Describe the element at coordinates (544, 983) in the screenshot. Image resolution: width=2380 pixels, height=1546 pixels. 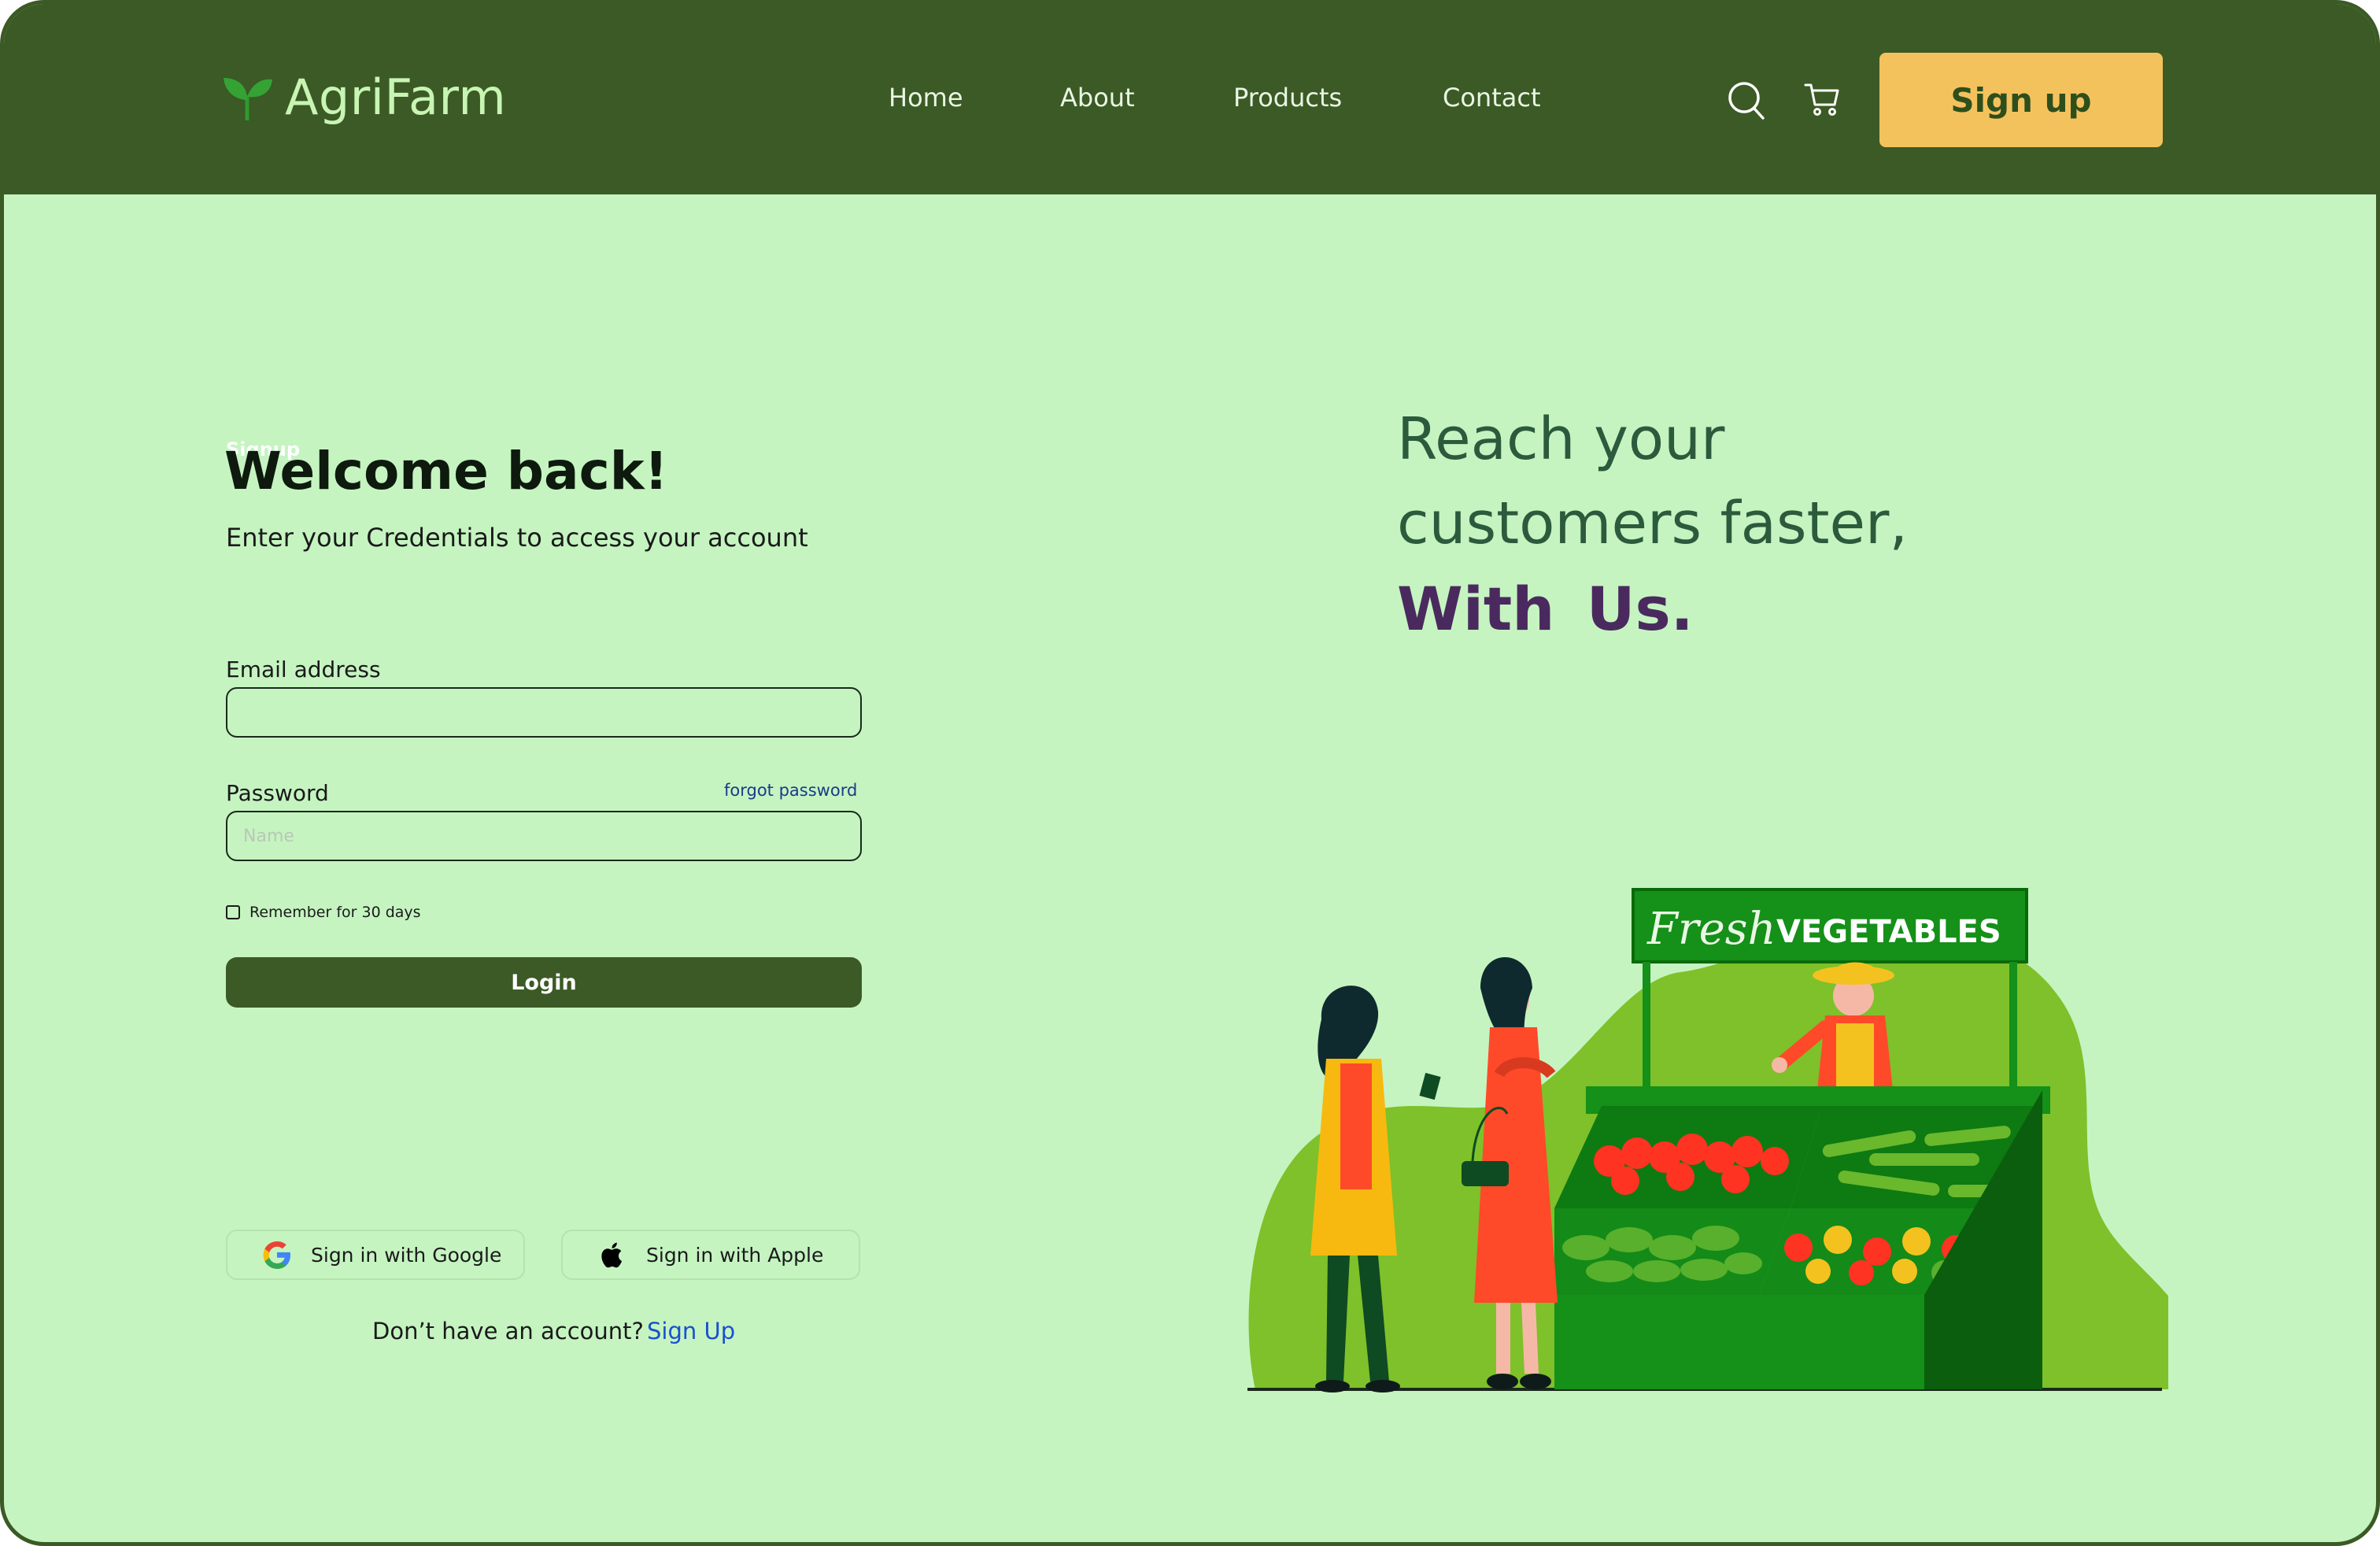
I see `login-button: Login` at that location.